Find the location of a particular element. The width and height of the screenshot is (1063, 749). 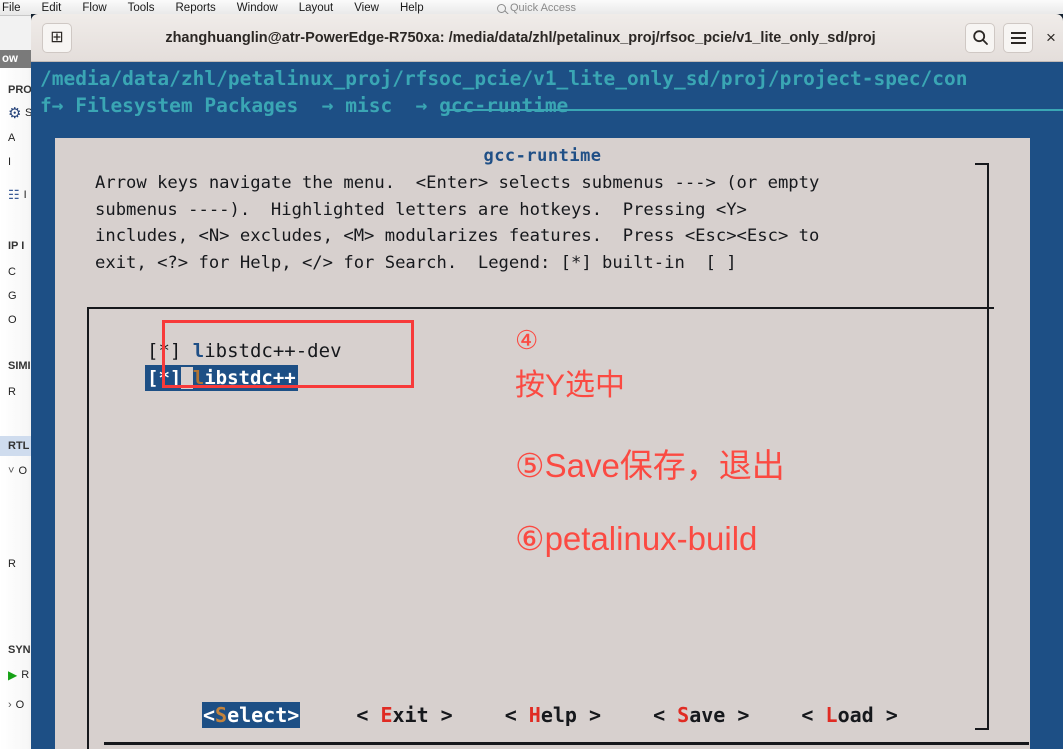

menu-item-layout: Layout is located at coordinates (316, 8).